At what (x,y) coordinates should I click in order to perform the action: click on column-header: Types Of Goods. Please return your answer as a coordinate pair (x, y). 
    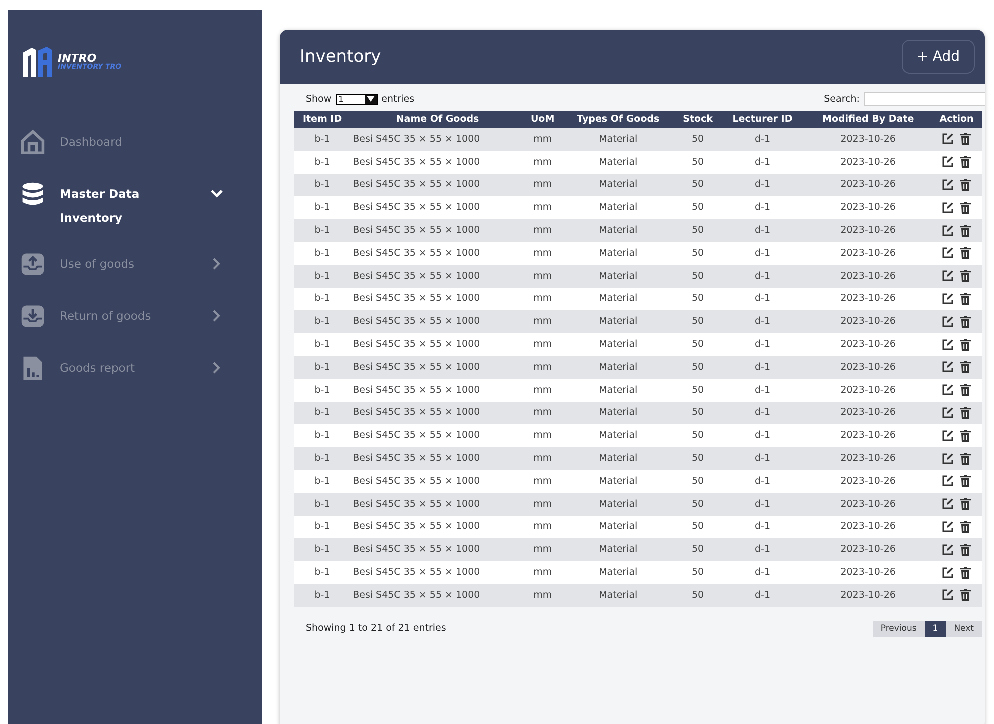
    Looking at the image, I should click on (618, 119).